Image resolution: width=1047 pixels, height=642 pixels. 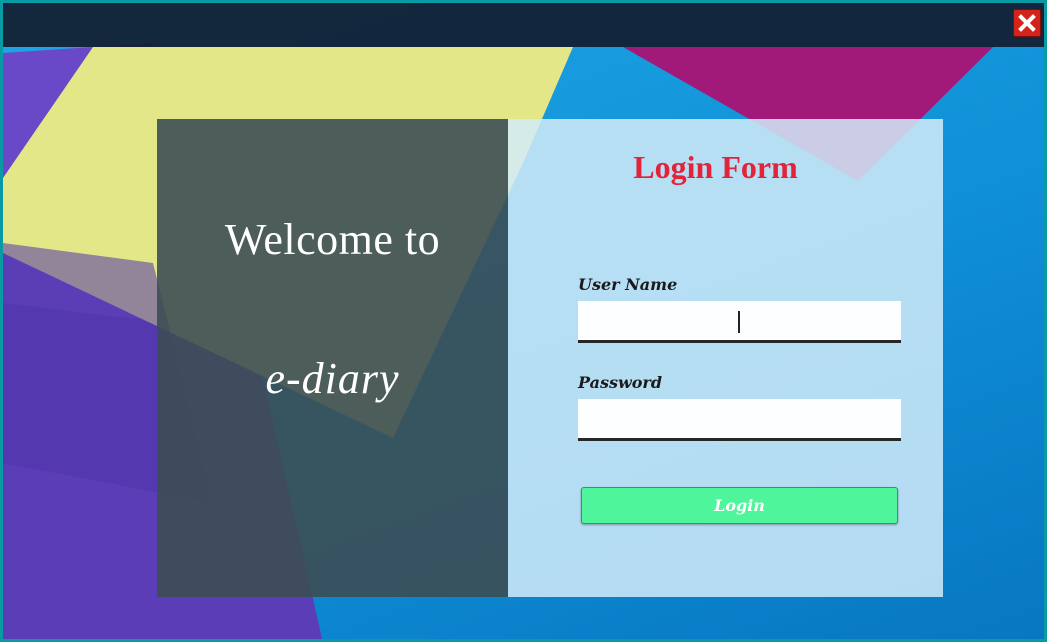 What do you see at coordinates (628, 284) in the screenshot?
I see `username-label: User Name` at bounding box center [628, 284].